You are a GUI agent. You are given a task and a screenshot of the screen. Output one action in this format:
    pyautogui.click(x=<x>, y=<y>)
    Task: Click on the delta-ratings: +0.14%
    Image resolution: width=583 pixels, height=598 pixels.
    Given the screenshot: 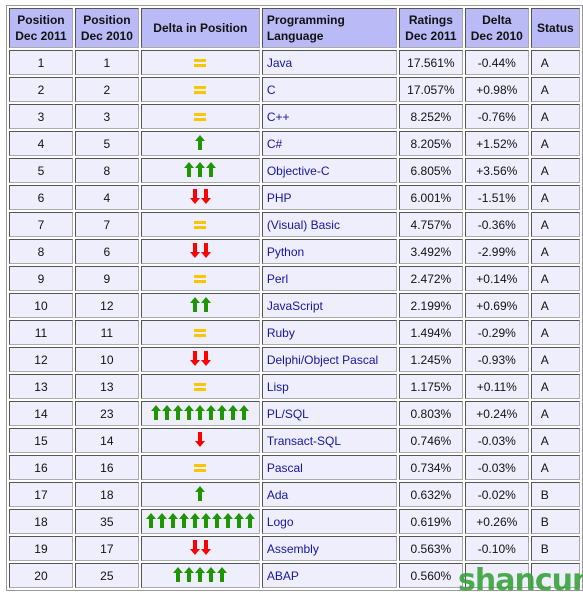 What is the action you would take?
    pyautogui.click(x=496, y=278)
    